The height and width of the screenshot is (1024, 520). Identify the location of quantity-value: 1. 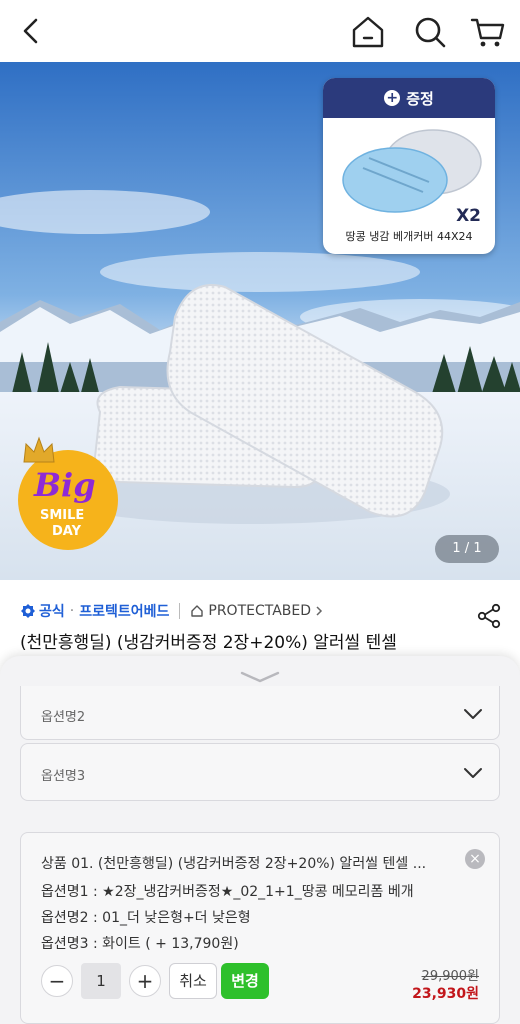
(101, 981).